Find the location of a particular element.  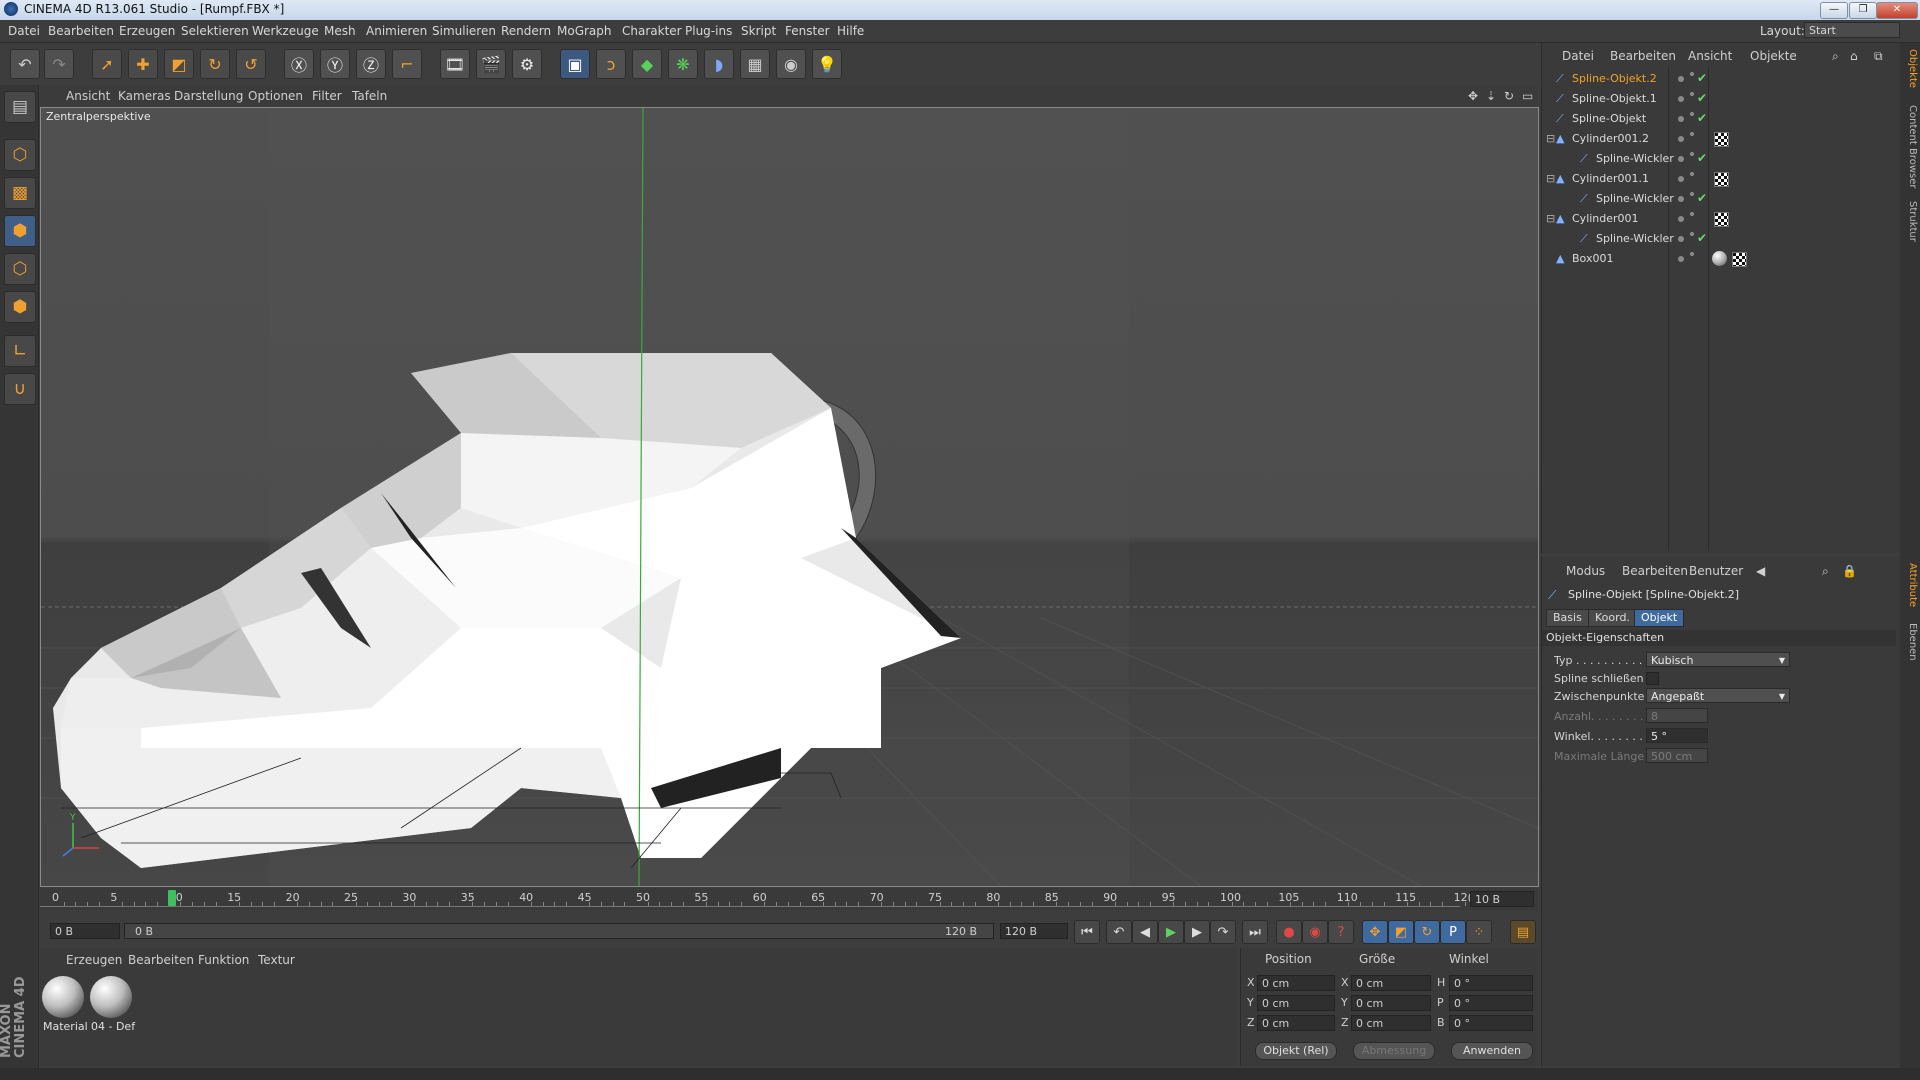

prev-key-icon: ↶ is located at coordinates (1119, 932).